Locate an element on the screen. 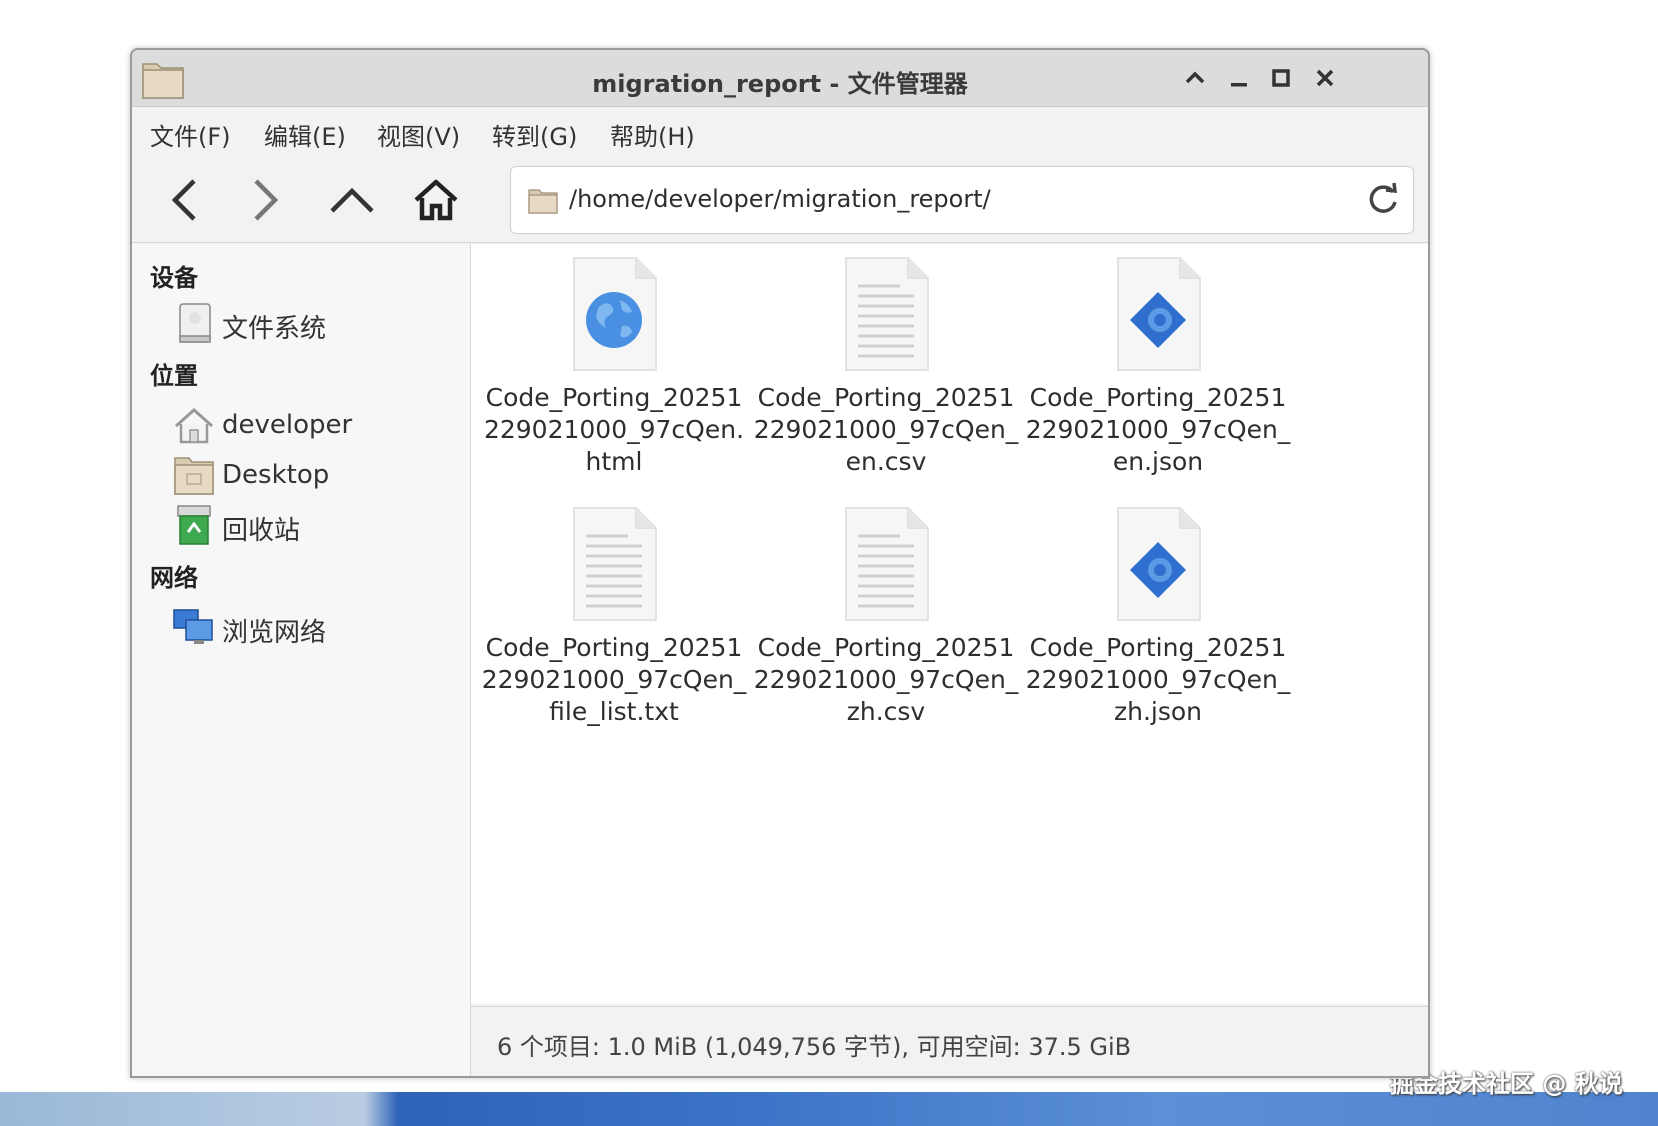 The height and width of the screenshot is (1126, 1658). menu-file: 文件(F) is located at coordinates (190, 134).